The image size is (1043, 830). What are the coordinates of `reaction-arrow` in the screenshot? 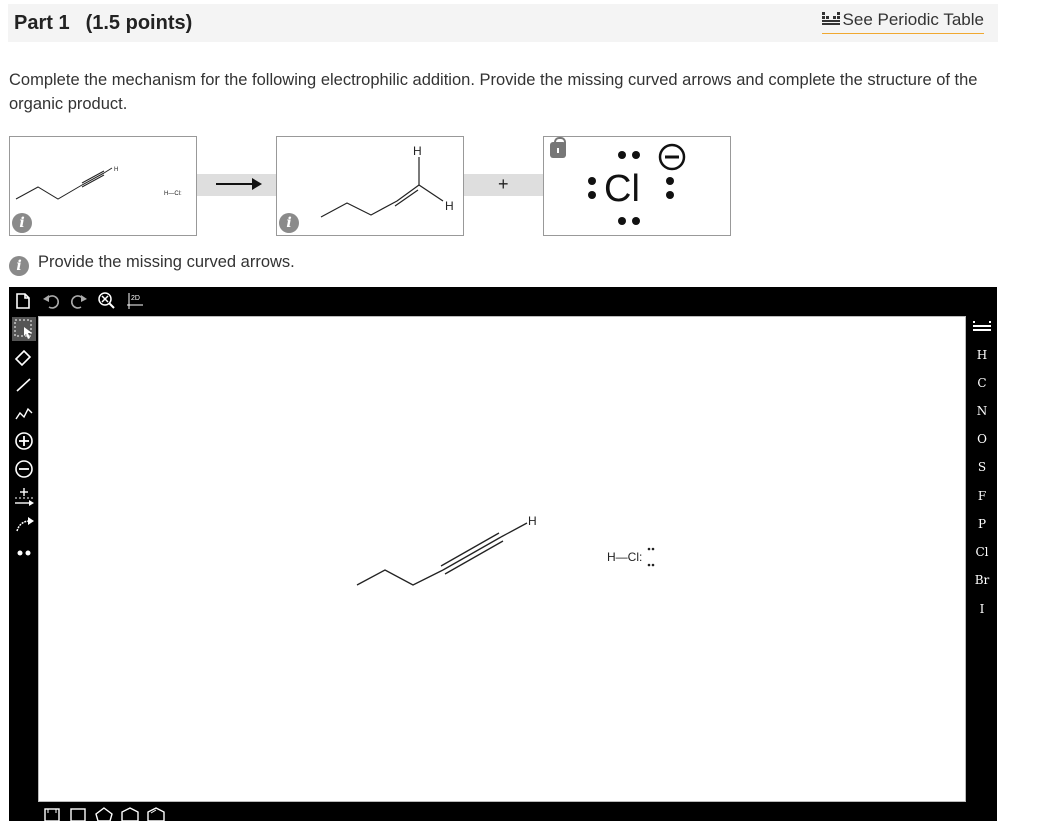 It's located at (239, 184).